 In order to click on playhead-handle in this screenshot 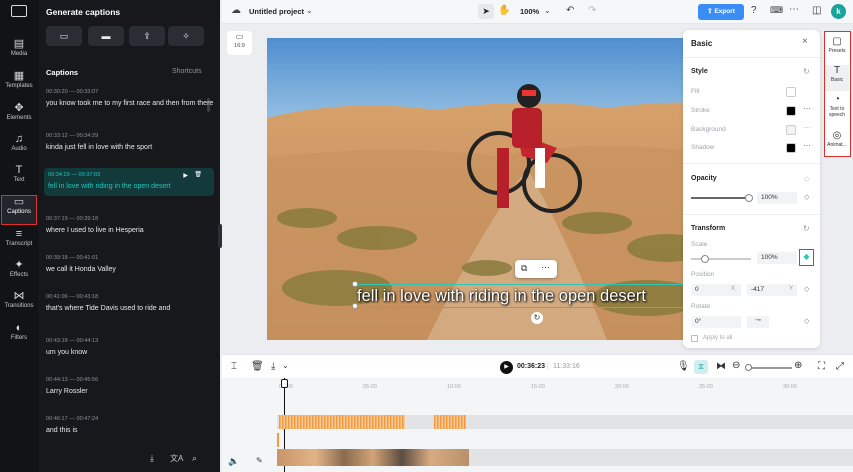, I will do `click(284, 383)`.